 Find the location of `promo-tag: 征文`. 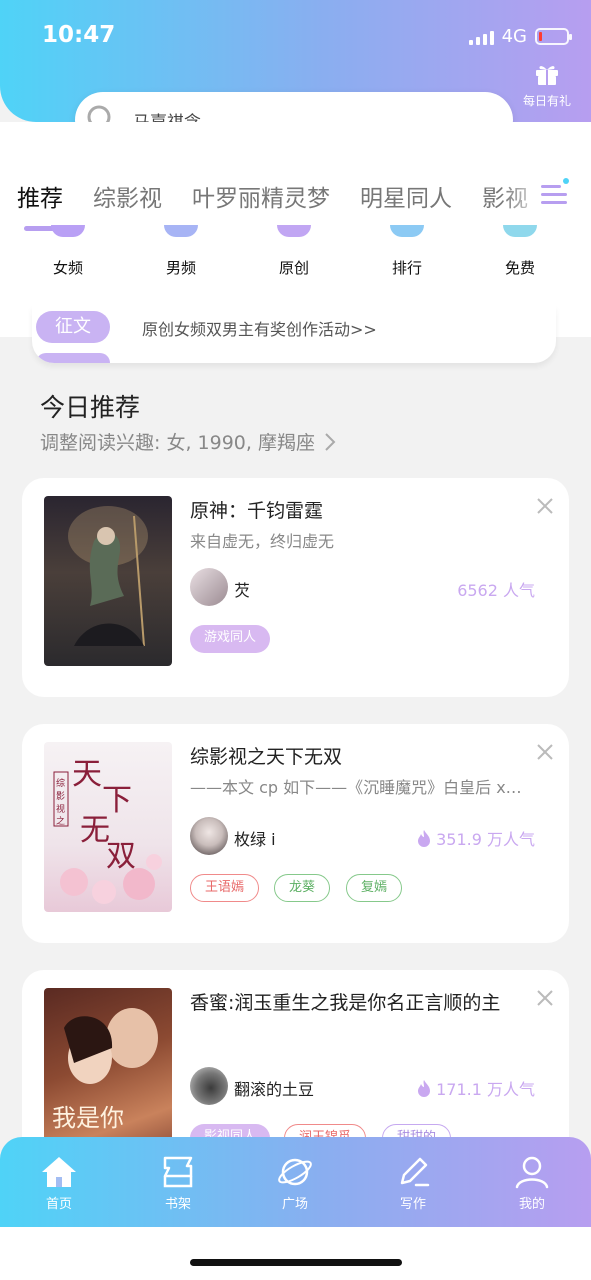

promo-tag: 征文 is located at coordinates (73, 327).